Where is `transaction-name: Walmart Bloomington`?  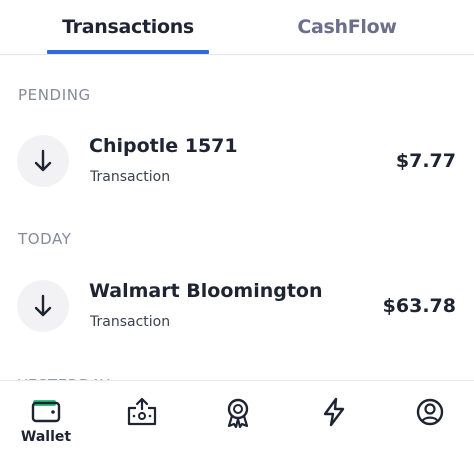
transaction-name: Walmart Bloomington is located at coordinates (206, 291).